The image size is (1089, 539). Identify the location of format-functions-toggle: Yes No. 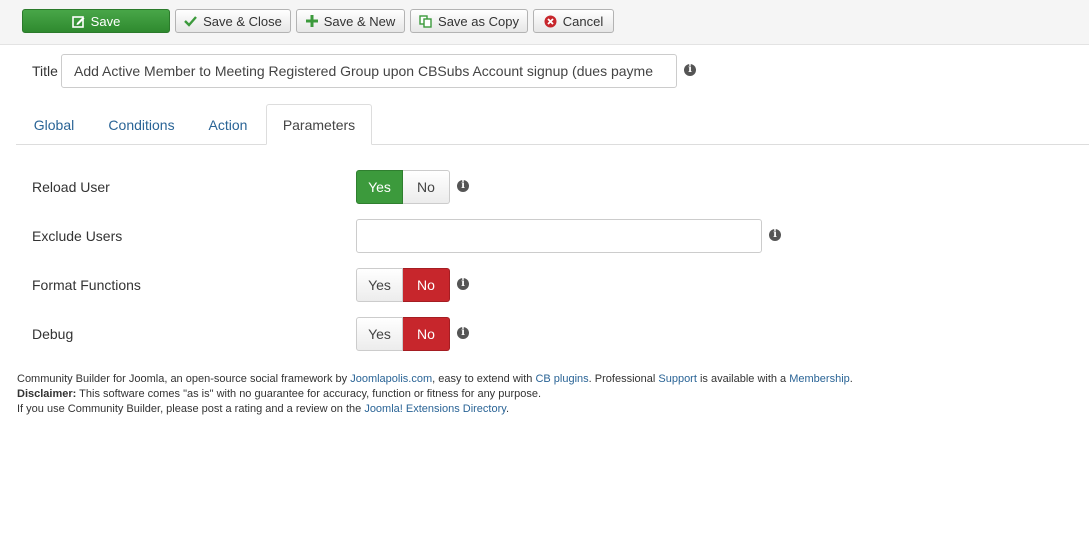
(403, 285).